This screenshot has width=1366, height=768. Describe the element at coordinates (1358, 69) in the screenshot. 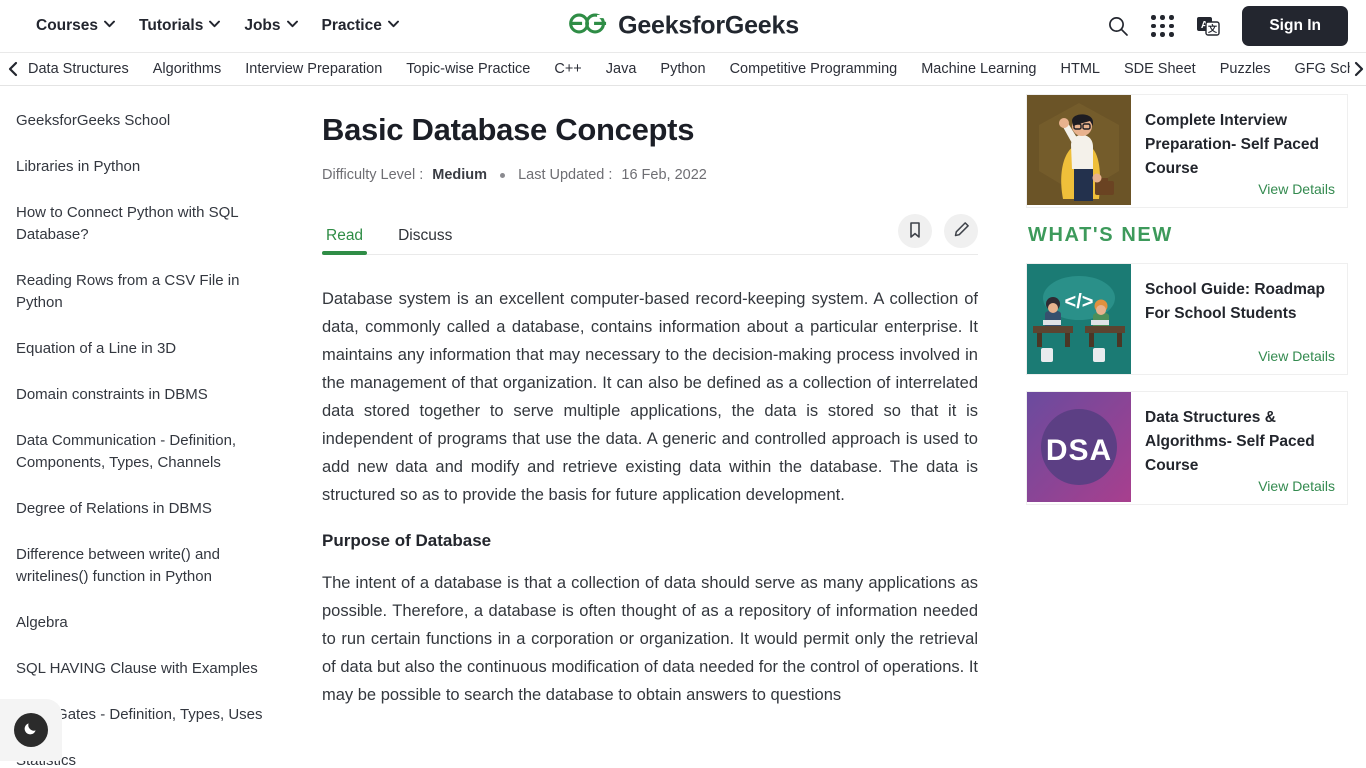

I see `chevron-right-icon` at that location.